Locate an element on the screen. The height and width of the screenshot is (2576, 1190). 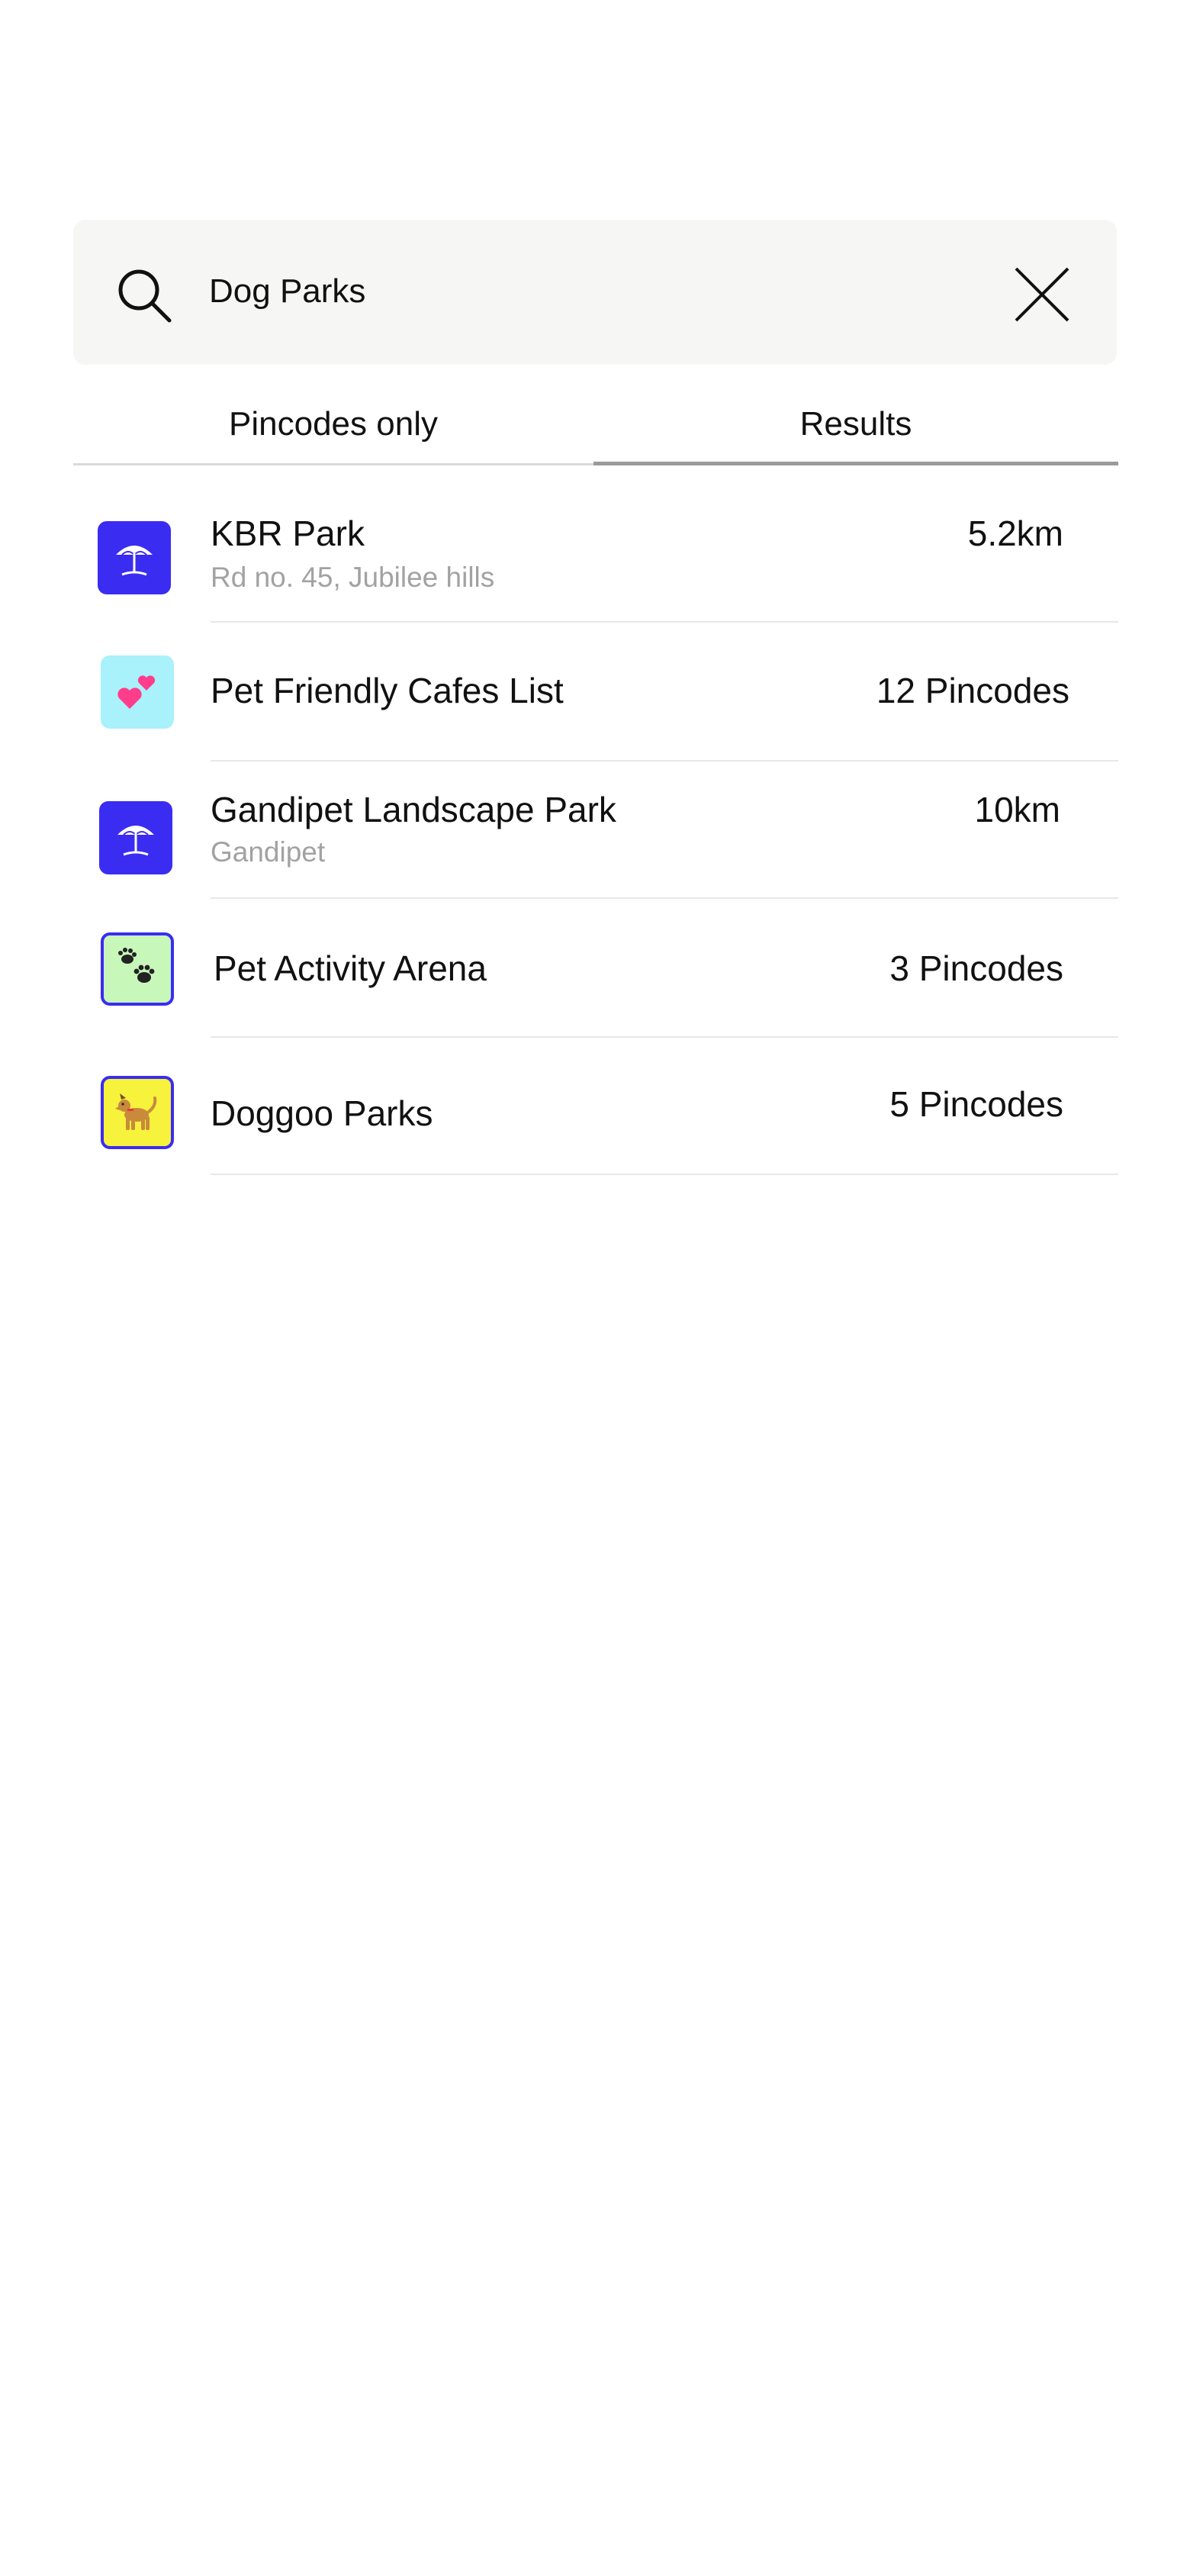
result-pincodes: 5 Pincodes is located at coordinates (976, 1104).